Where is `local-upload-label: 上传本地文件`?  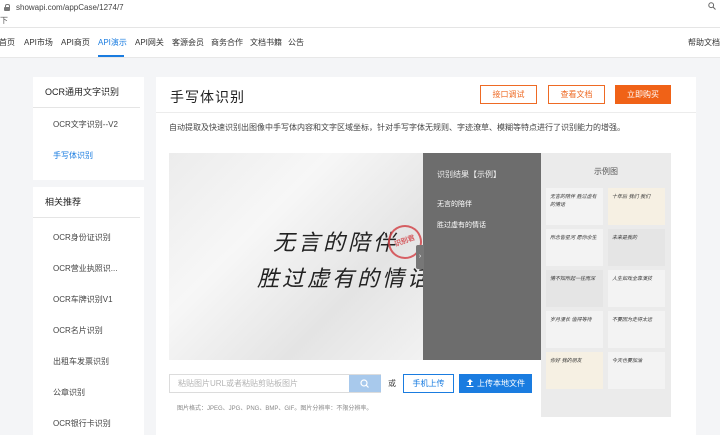 local-upload-label: 上传本地文件 is located at coordinates (501, 383).